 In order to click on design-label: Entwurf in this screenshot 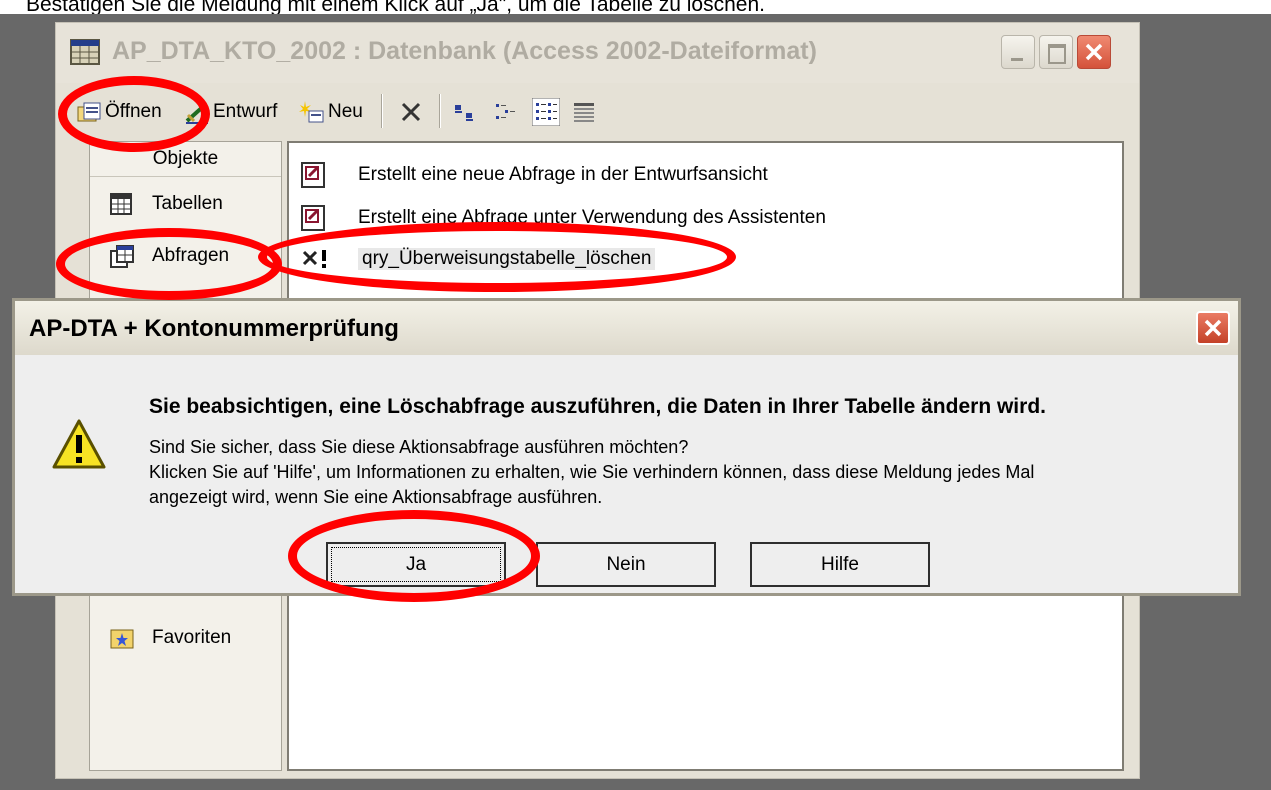, I will do `click(245, 111)`.